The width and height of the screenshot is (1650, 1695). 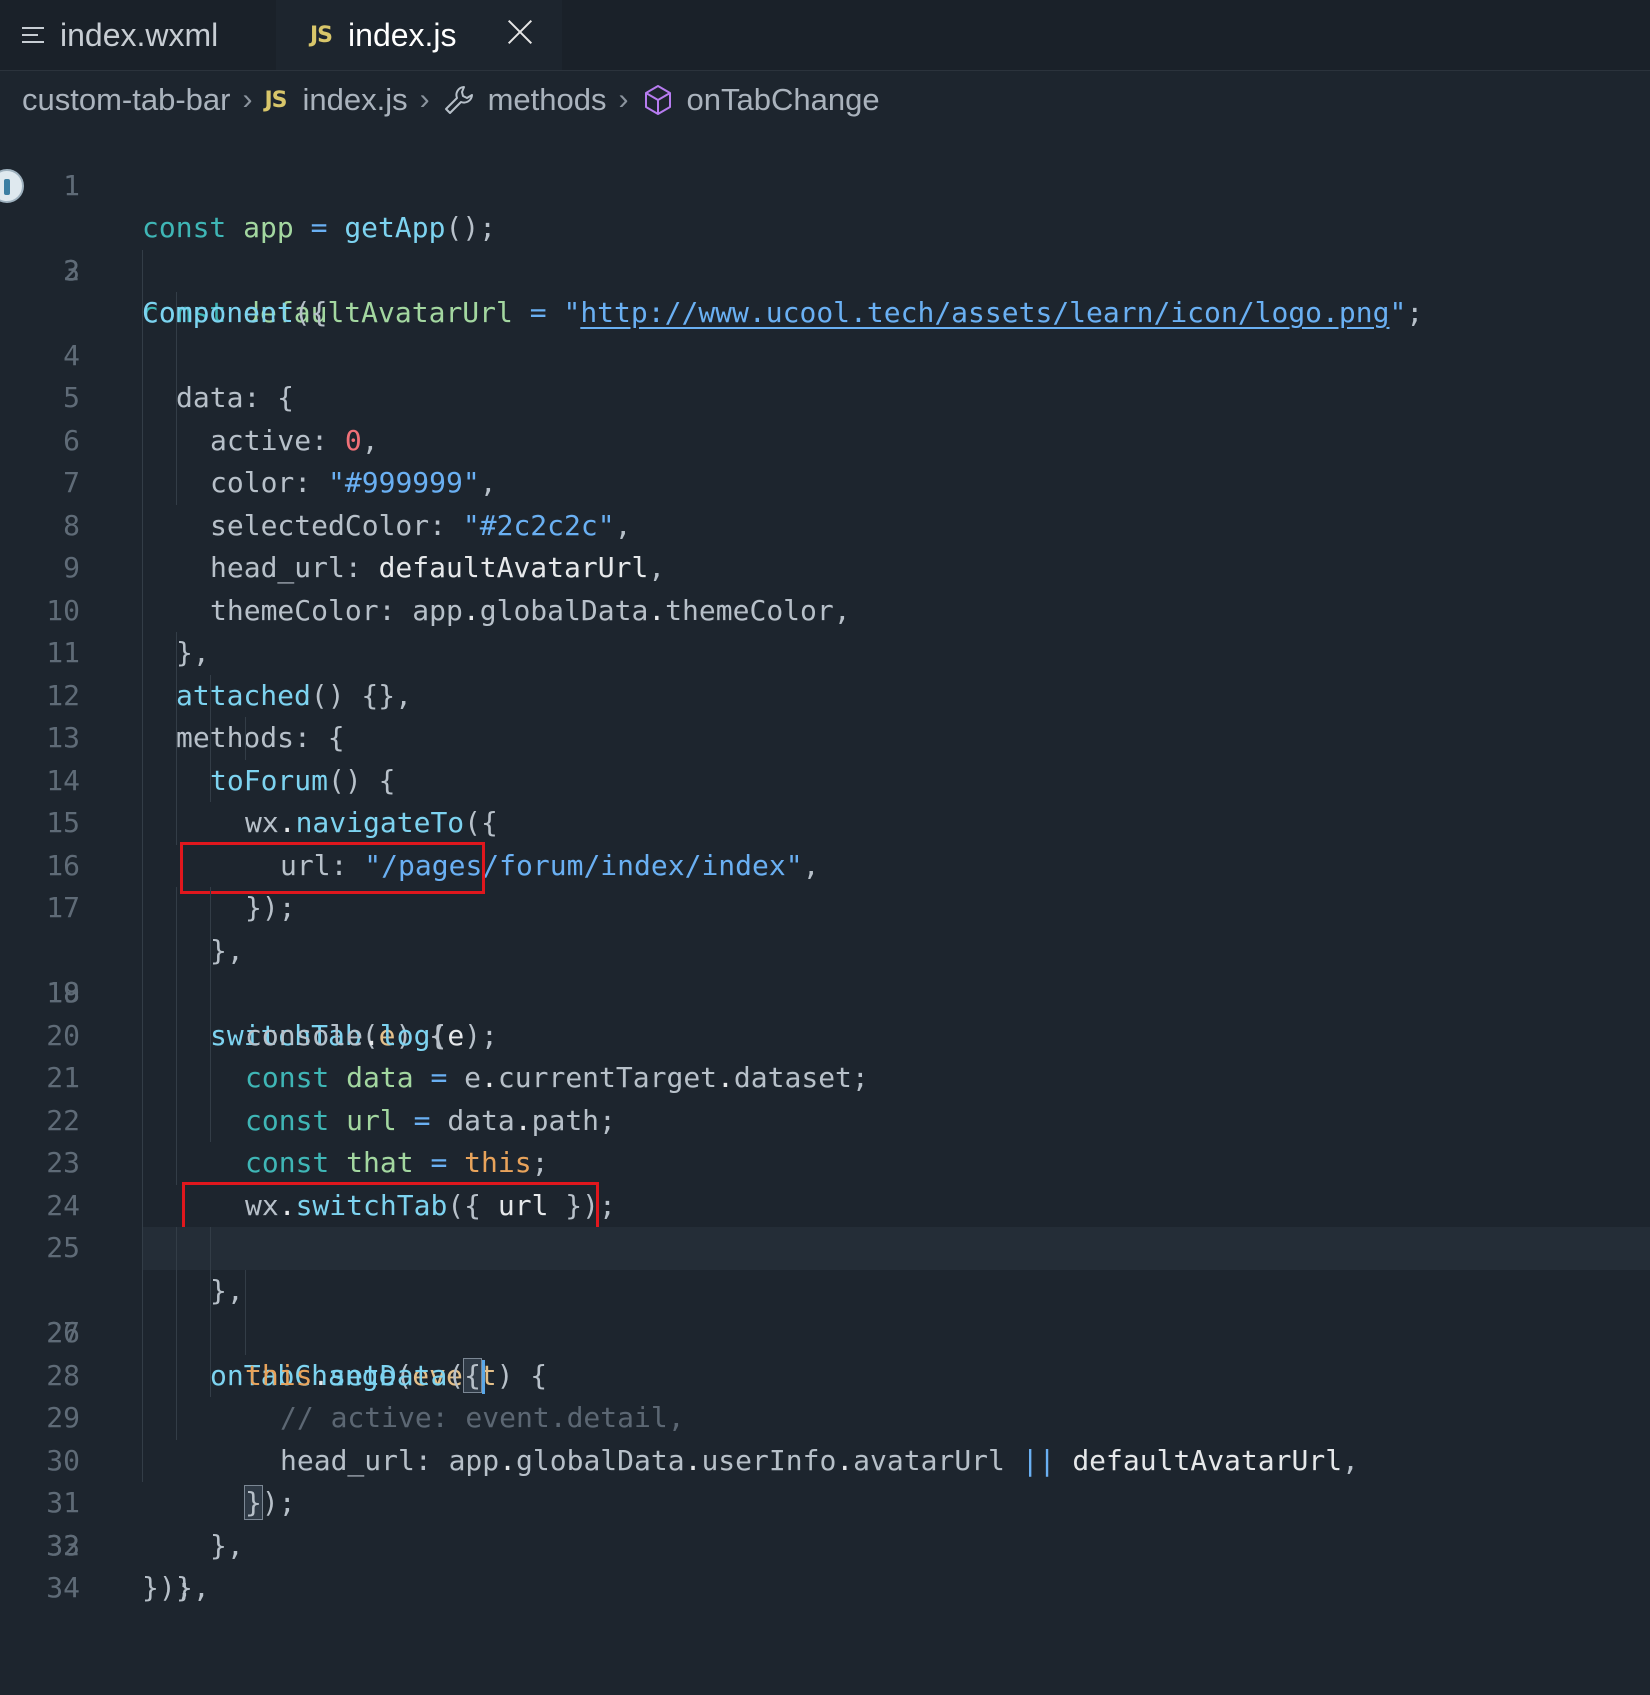 What do you see at coordinates (825, 331) in the screenshot?
I see `code-line: 4 data: {` at bounding box center [825, 331].